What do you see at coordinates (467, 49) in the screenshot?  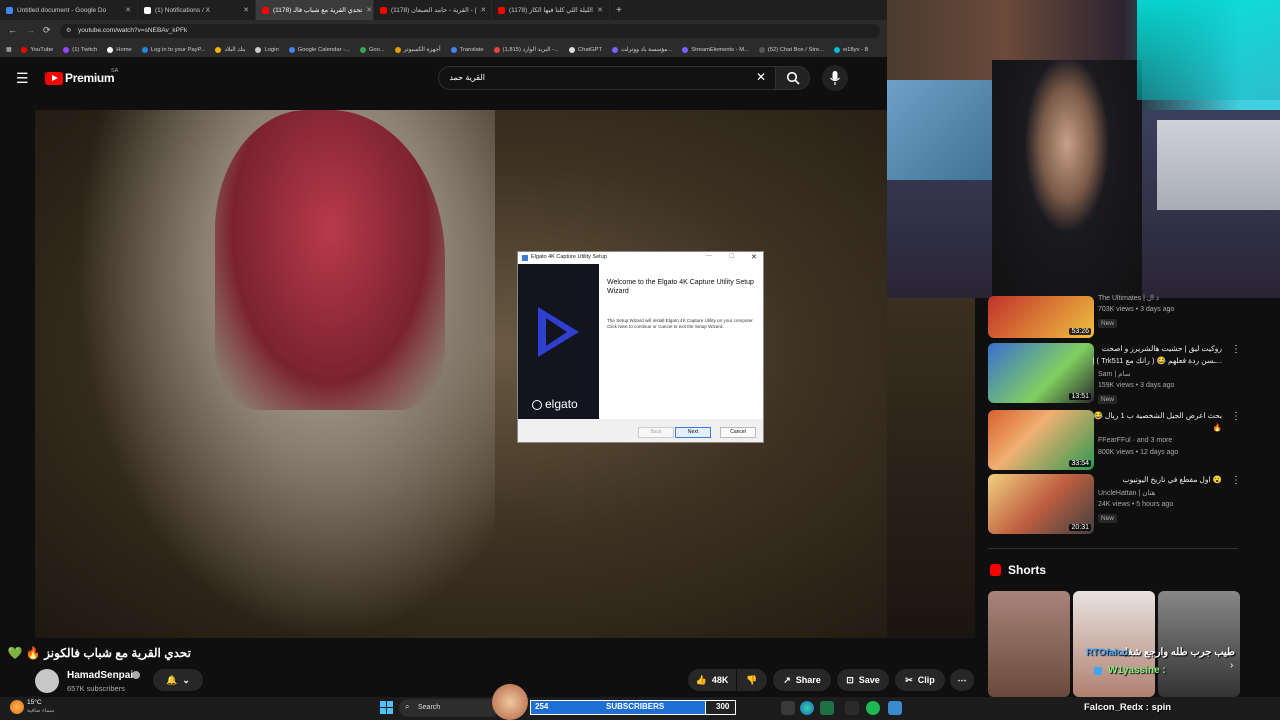 I see `bookmark: Translate` at bounding box center [467, 49].